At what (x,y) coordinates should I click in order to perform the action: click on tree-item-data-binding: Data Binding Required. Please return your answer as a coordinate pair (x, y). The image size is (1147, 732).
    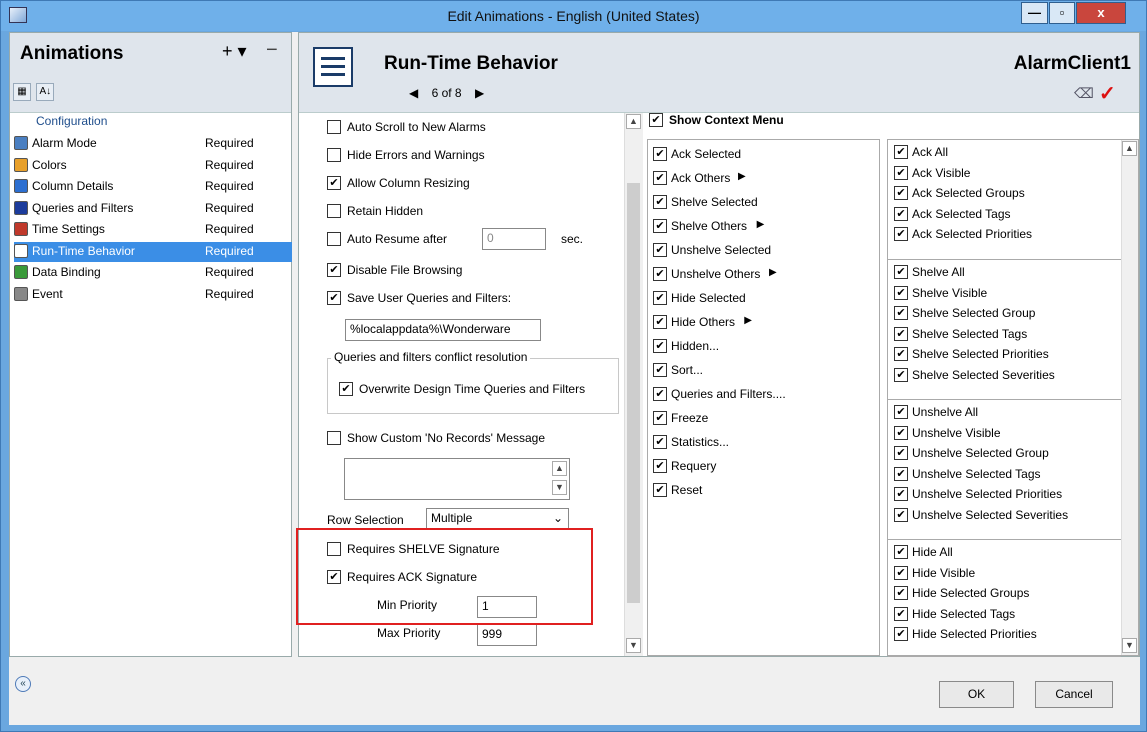
    Looking at the image, I should click on (153, 273).